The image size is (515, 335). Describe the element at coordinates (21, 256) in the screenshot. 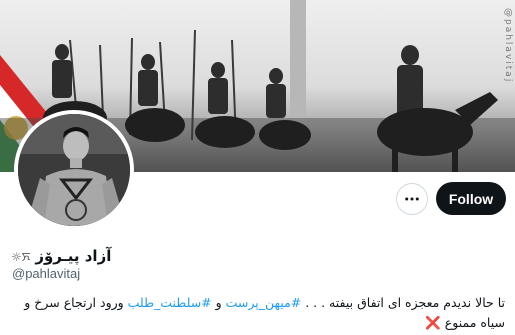

I see `name-emoji: ☼ꯈ` at that location.